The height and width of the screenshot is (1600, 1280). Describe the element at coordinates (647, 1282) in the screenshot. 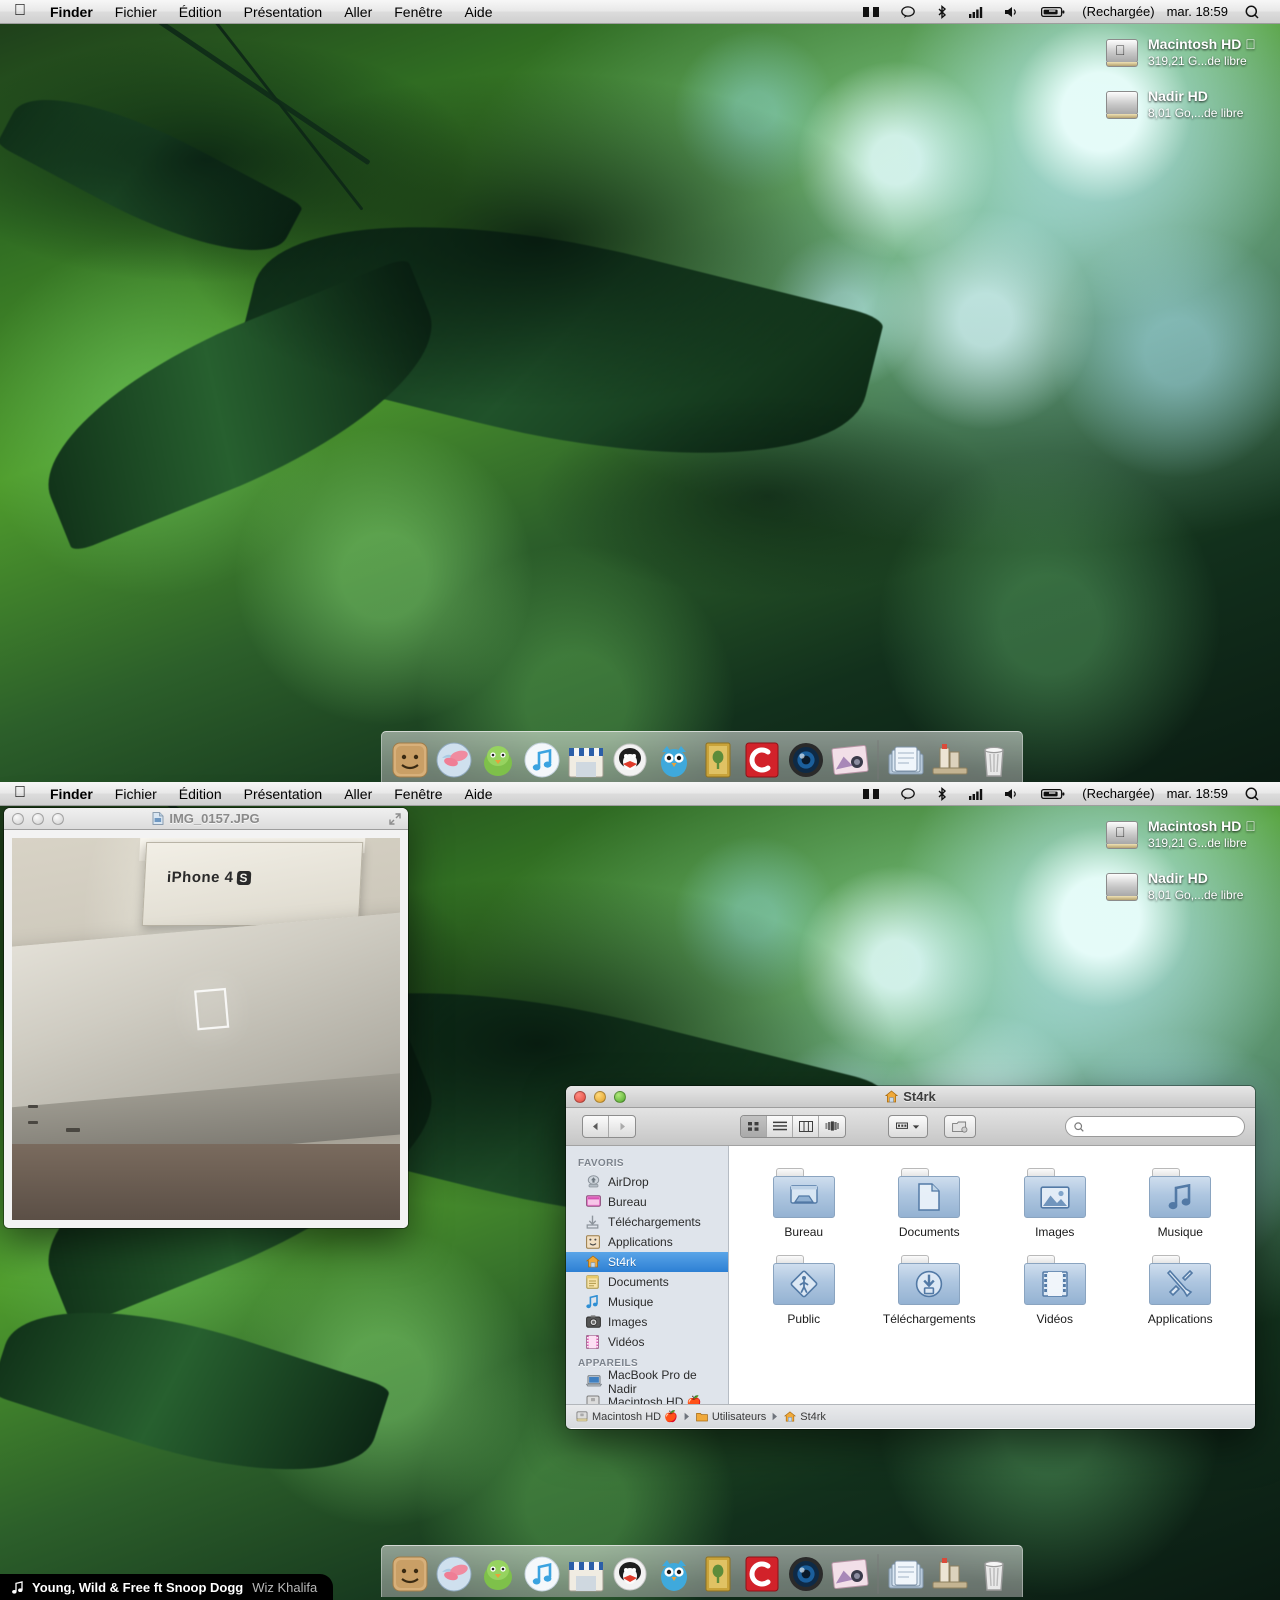

I see `sidebar-item-documents: Documents` at that location.